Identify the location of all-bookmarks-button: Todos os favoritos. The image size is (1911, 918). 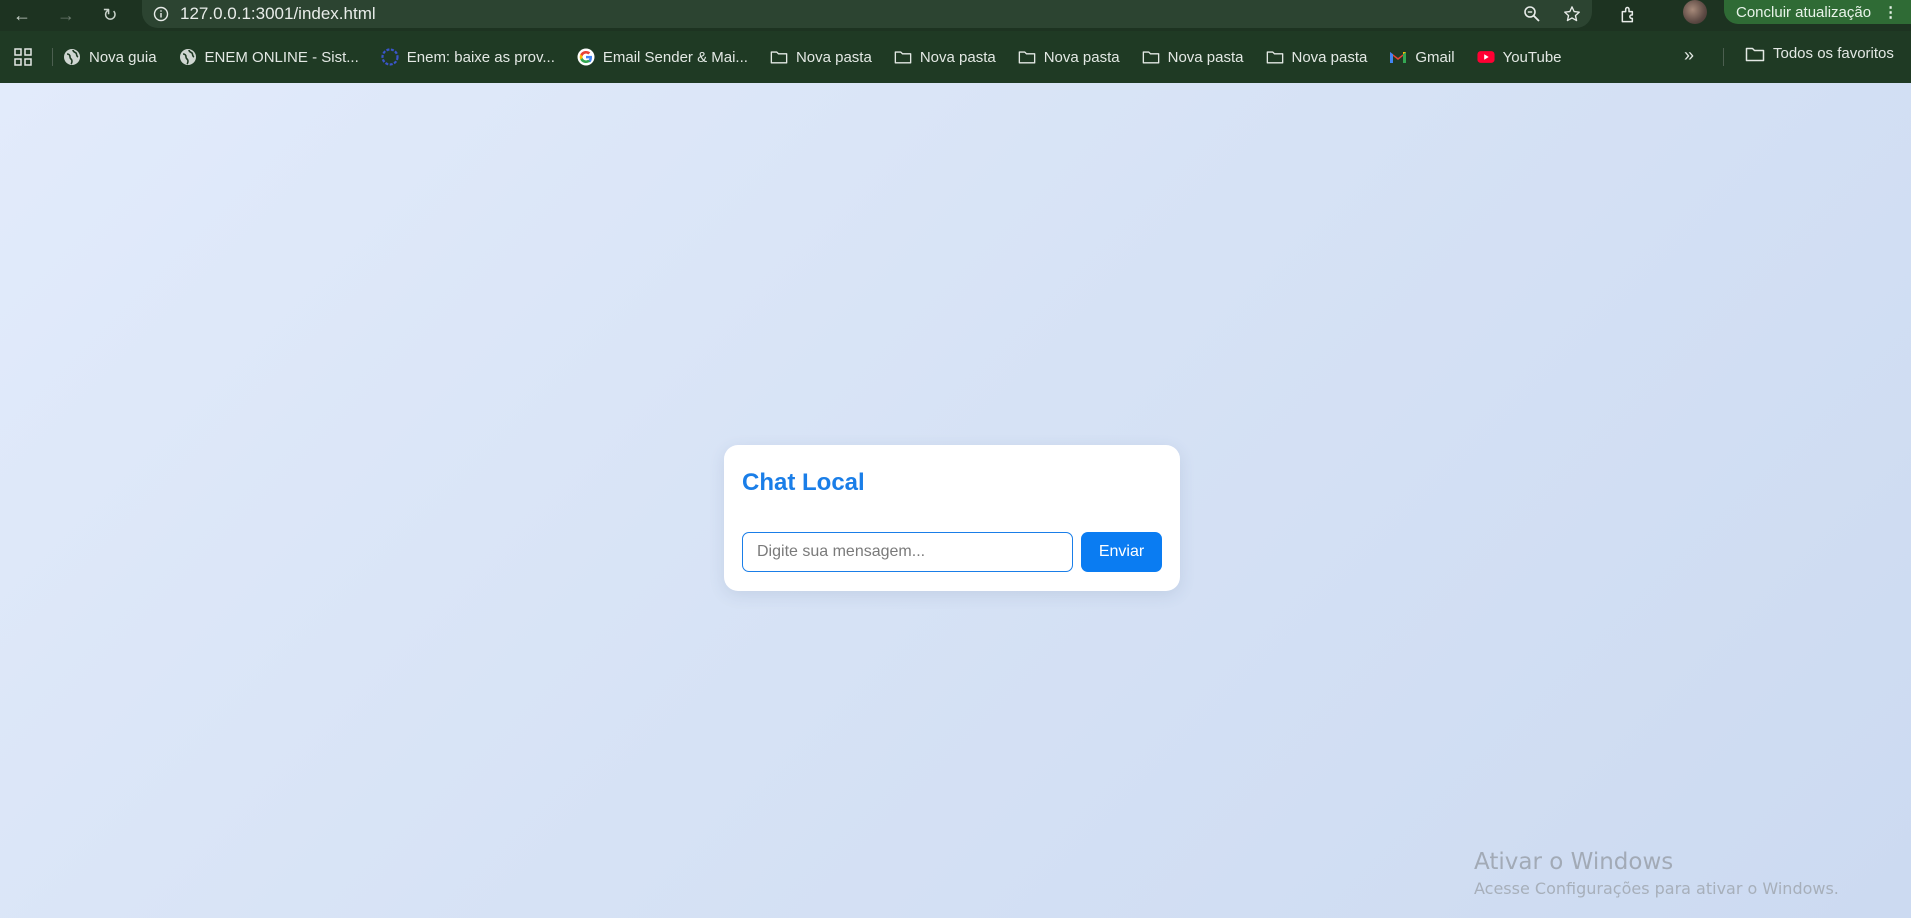
(1819, 53).